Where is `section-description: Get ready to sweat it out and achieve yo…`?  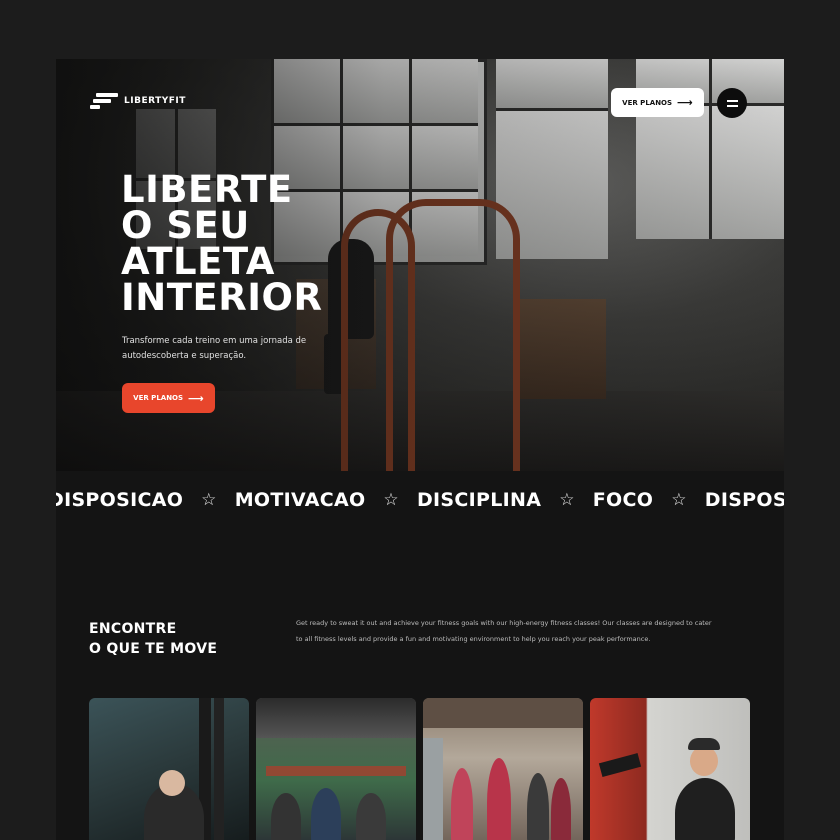 section-description: Get ready to sweat it out and achieve yo… is located at coordinates (504, 631).